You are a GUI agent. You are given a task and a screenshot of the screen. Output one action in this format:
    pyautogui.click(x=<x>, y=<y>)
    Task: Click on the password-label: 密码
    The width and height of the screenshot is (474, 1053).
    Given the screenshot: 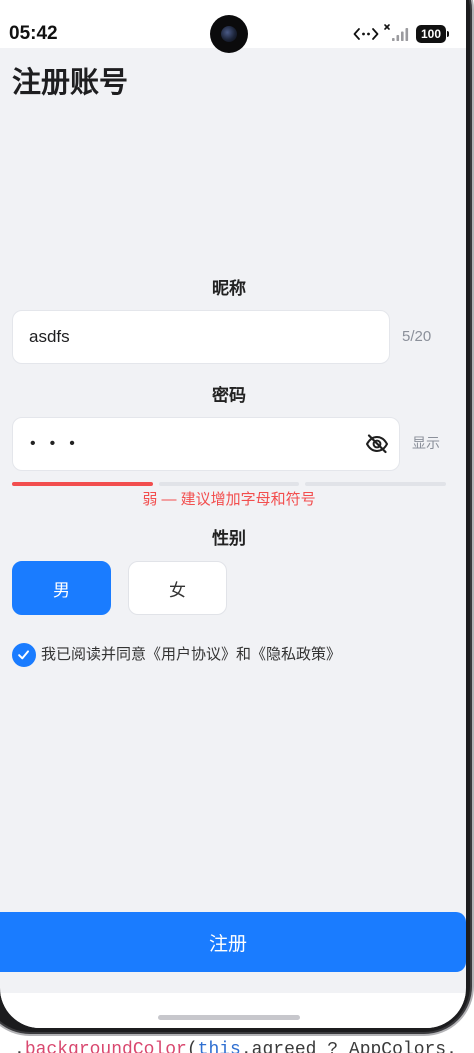 What is the action you would take?
    pyautogui.click(x=229, y=395)
    